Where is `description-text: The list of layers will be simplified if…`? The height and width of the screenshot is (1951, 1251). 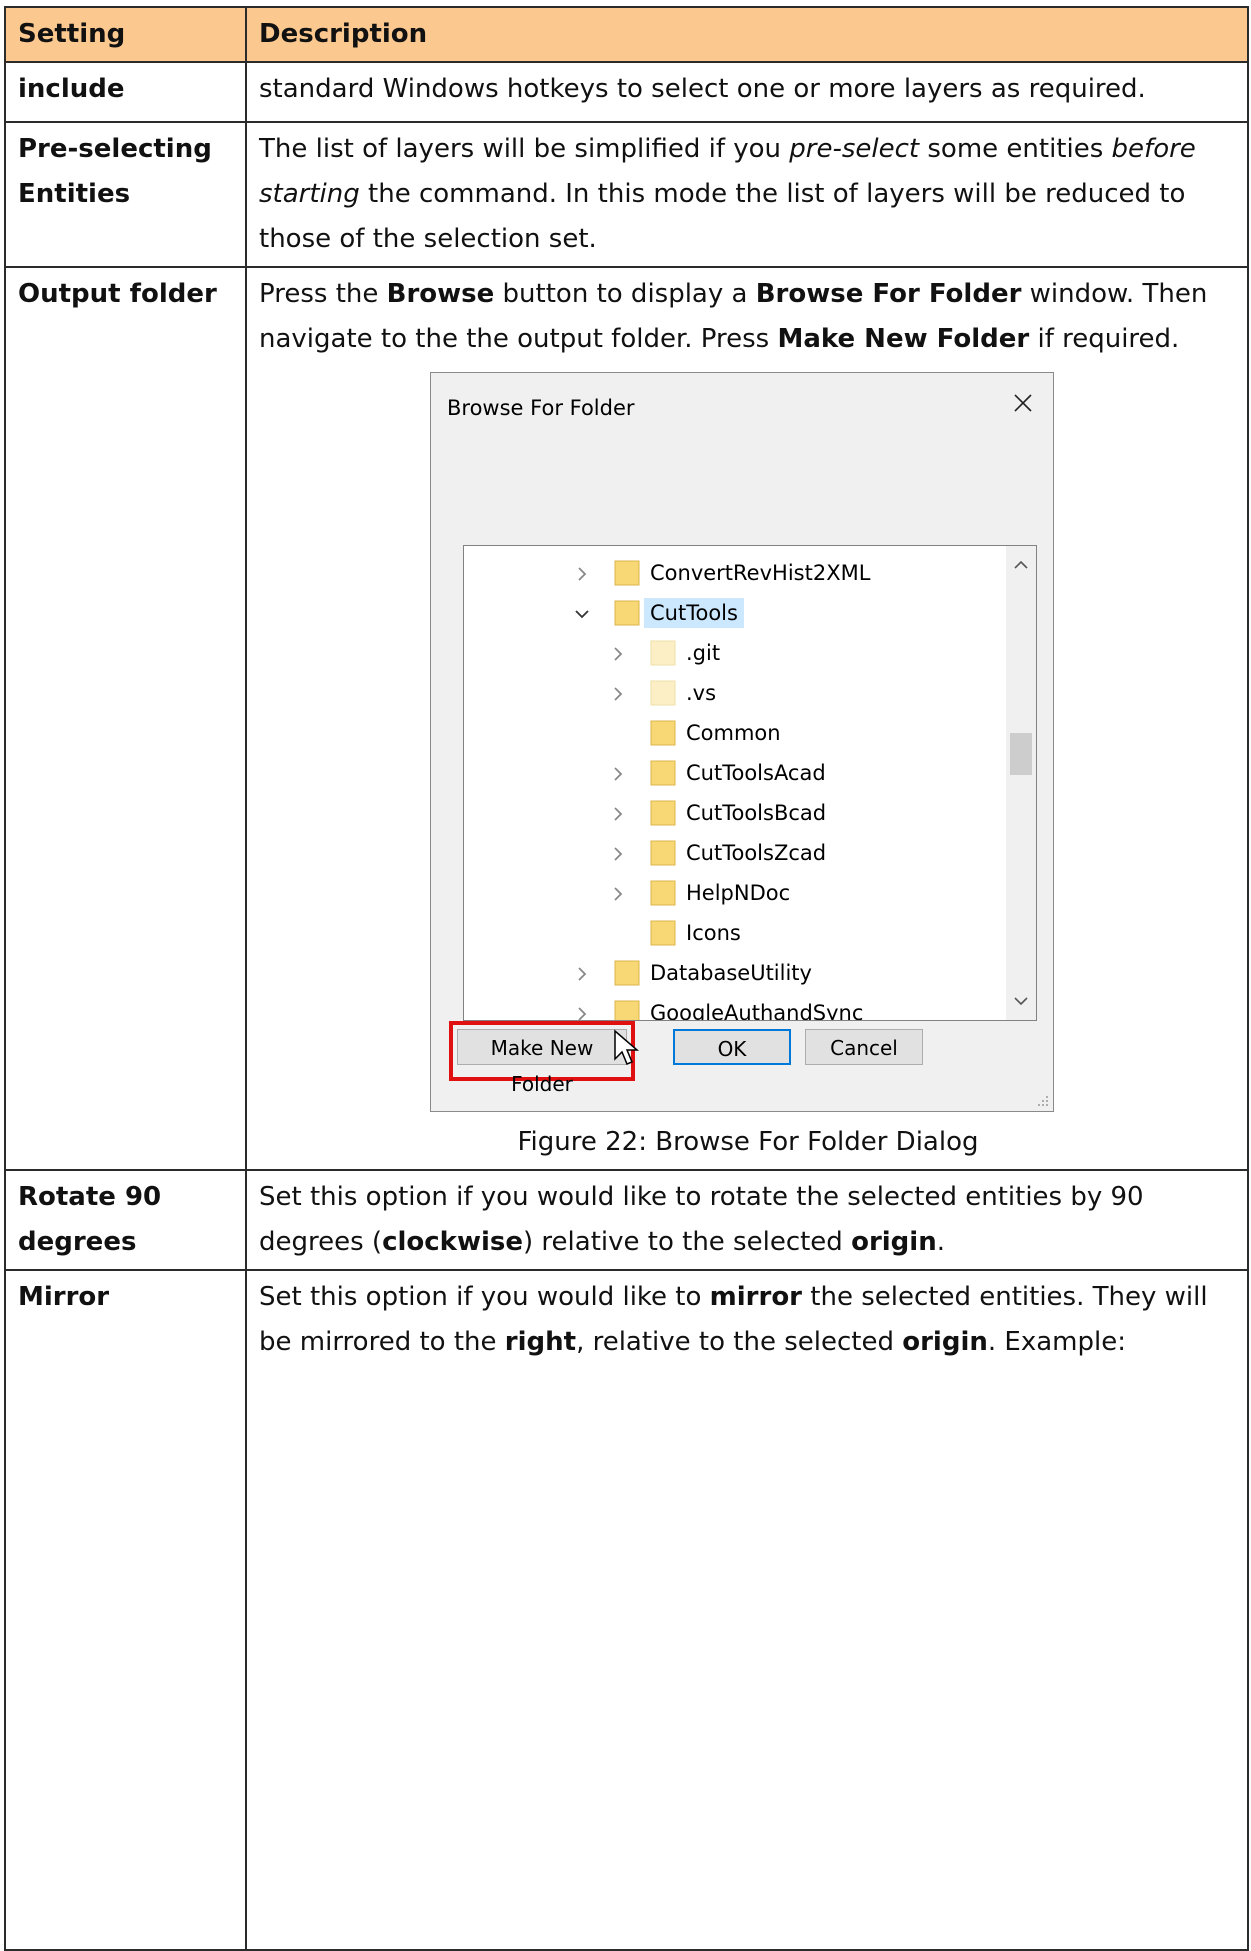 description-text: The list of layers will be simplified if… is located at coordinates (524, 149).